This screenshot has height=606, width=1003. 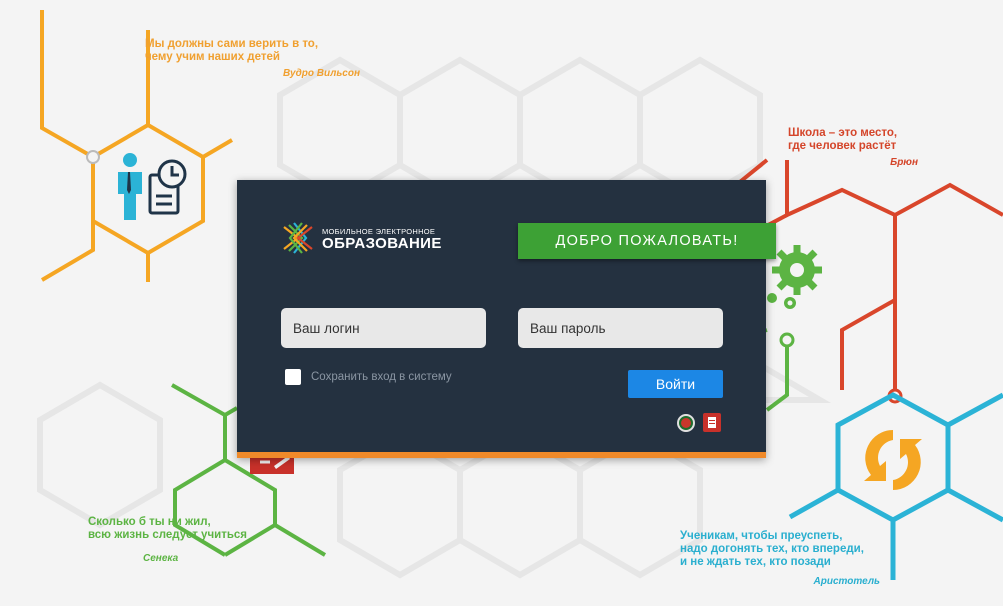 What do you see at coordinates (232, 44) in the screenshot?
I see `quote-line: Мы должны сами верить в то,` at bounding box center [232, 44].